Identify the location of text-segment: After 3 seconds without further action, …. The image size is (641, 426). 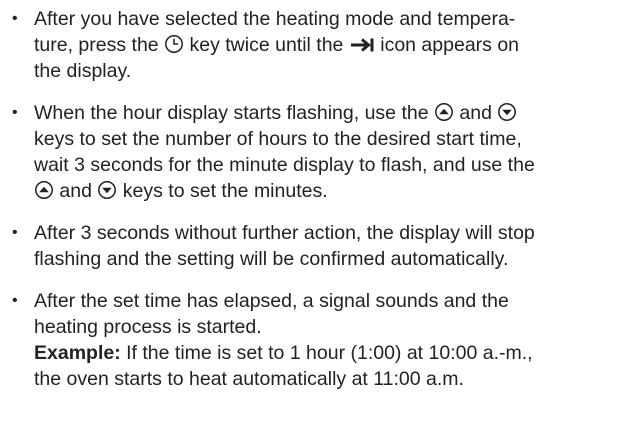
(284, 233).